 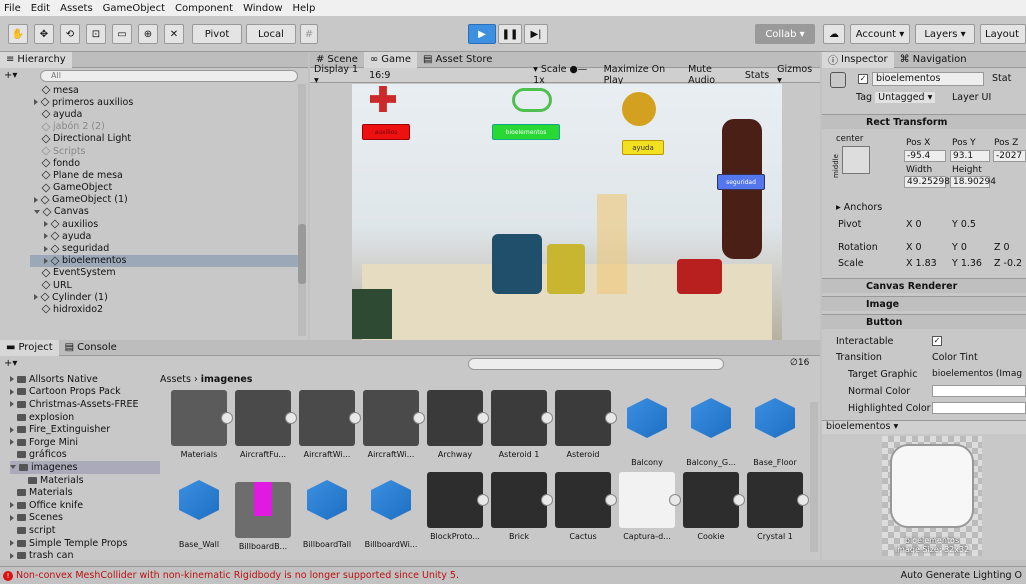 I want to click on play-button: ▶, so click(x=482, y=34).